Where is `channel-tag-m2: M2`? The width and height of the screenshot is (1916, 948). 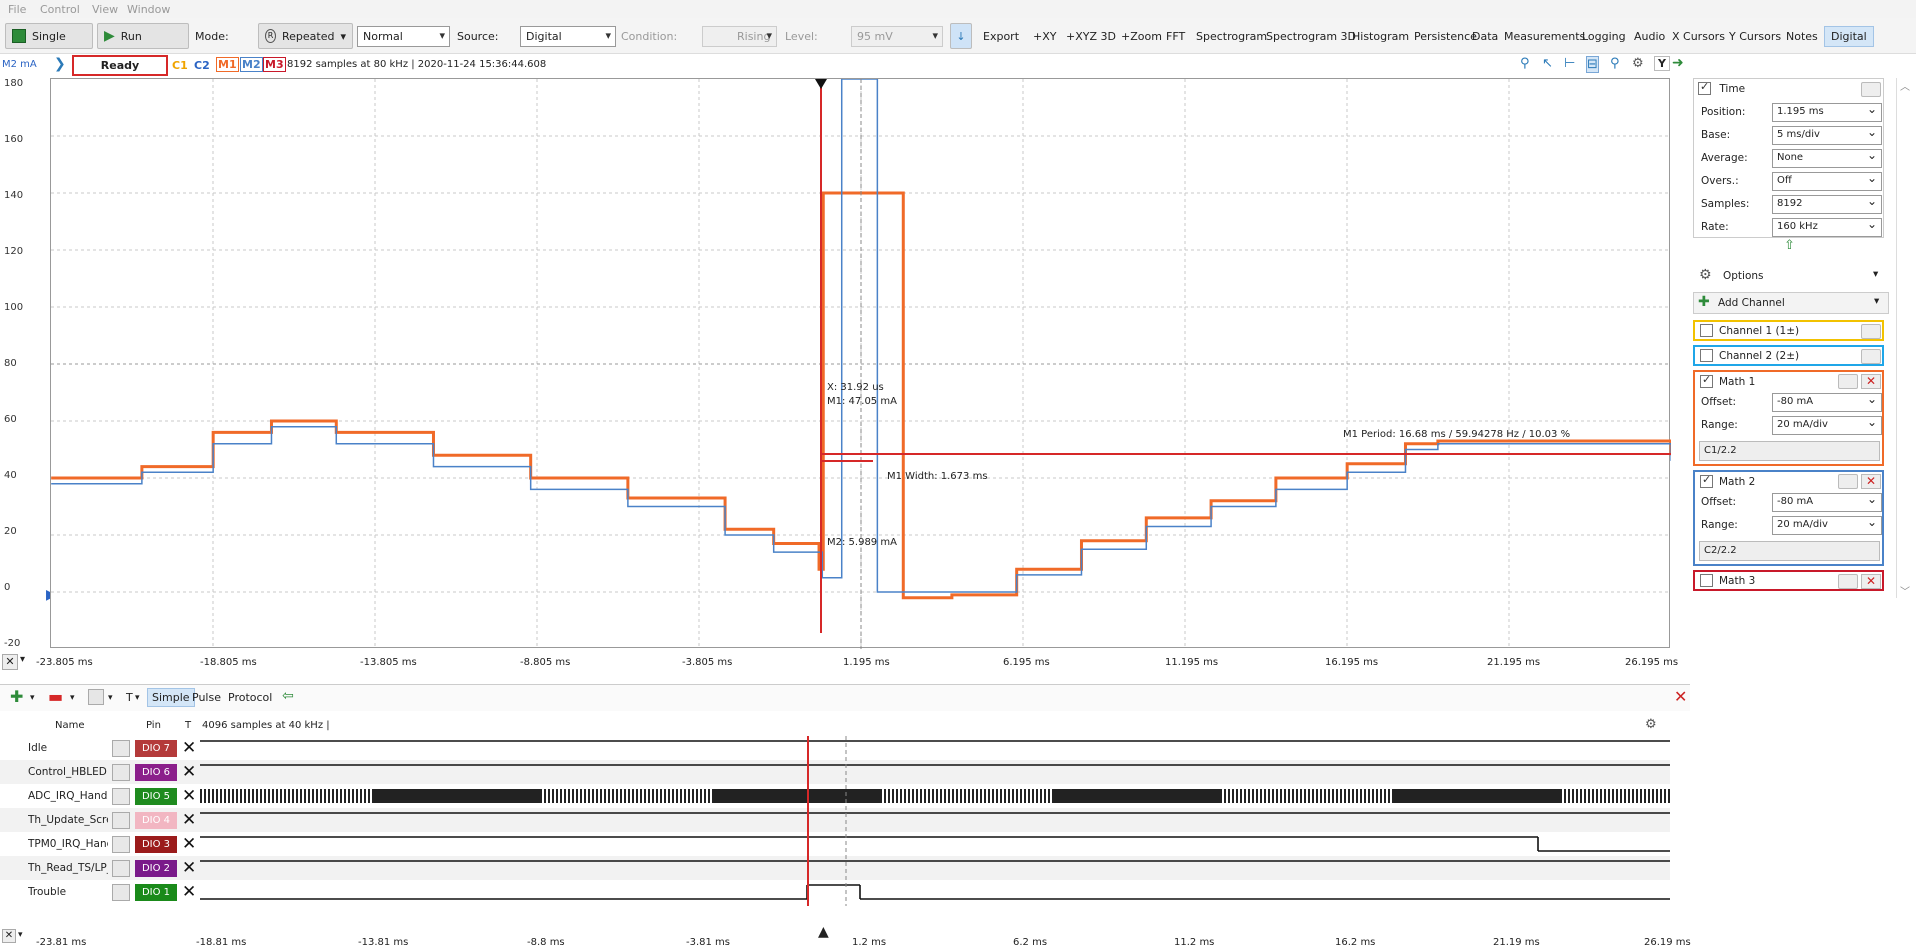
channel-tag-m2: M2 is located at coordinates (251, 64).